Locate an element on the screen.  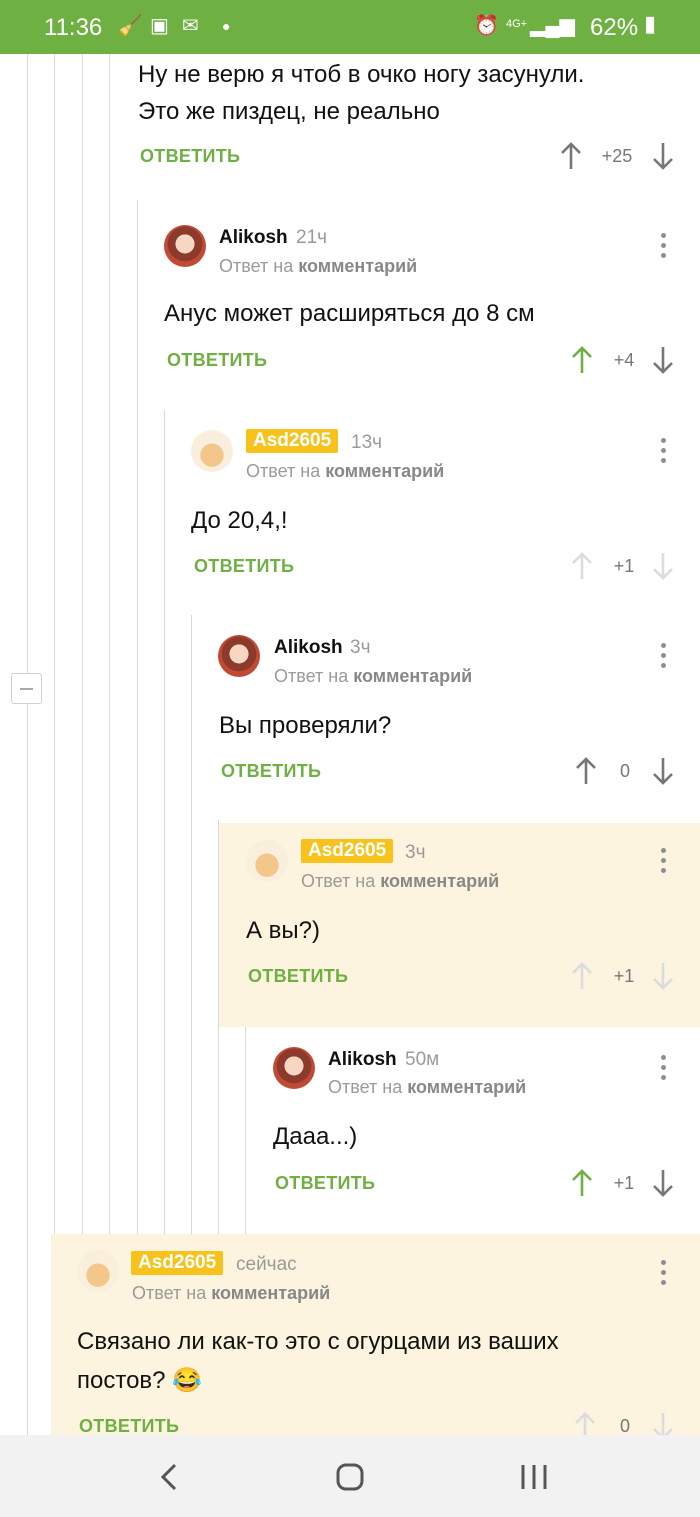
battery-icon: ▮ is located at coordinates (650, 23).